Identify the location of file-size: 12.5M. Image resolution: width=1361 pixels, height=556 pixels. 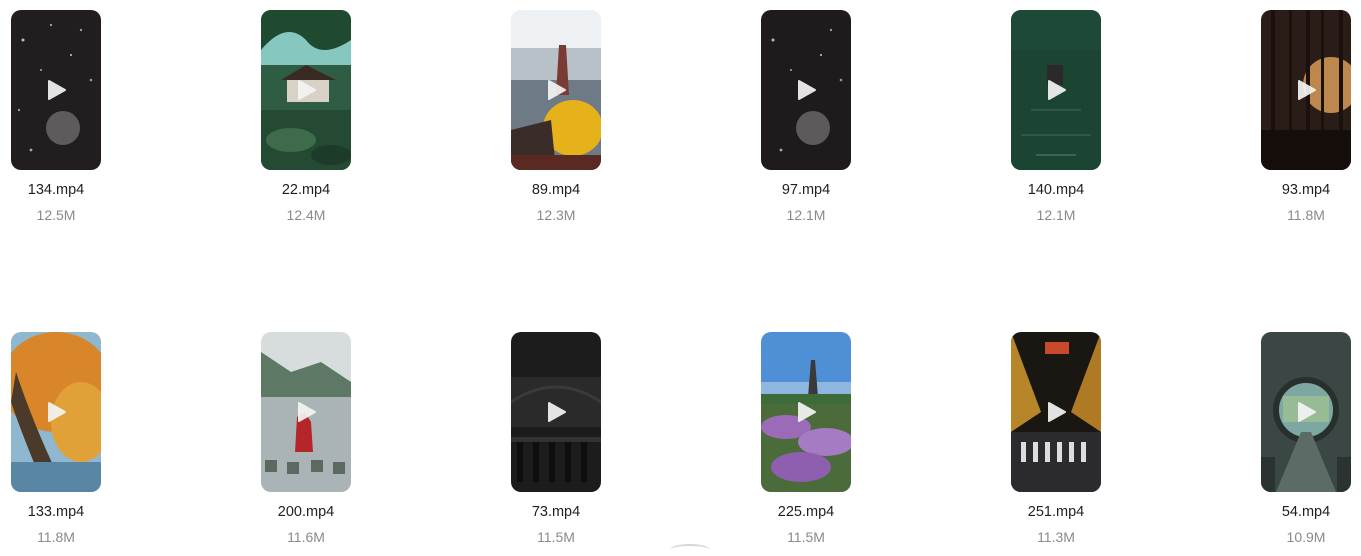
(56, 215).